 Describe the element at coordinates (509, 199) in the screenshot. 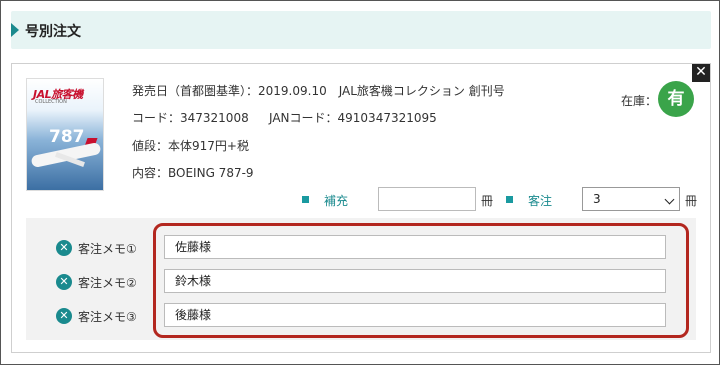

I see `customer-order-marker-icon` at that location.